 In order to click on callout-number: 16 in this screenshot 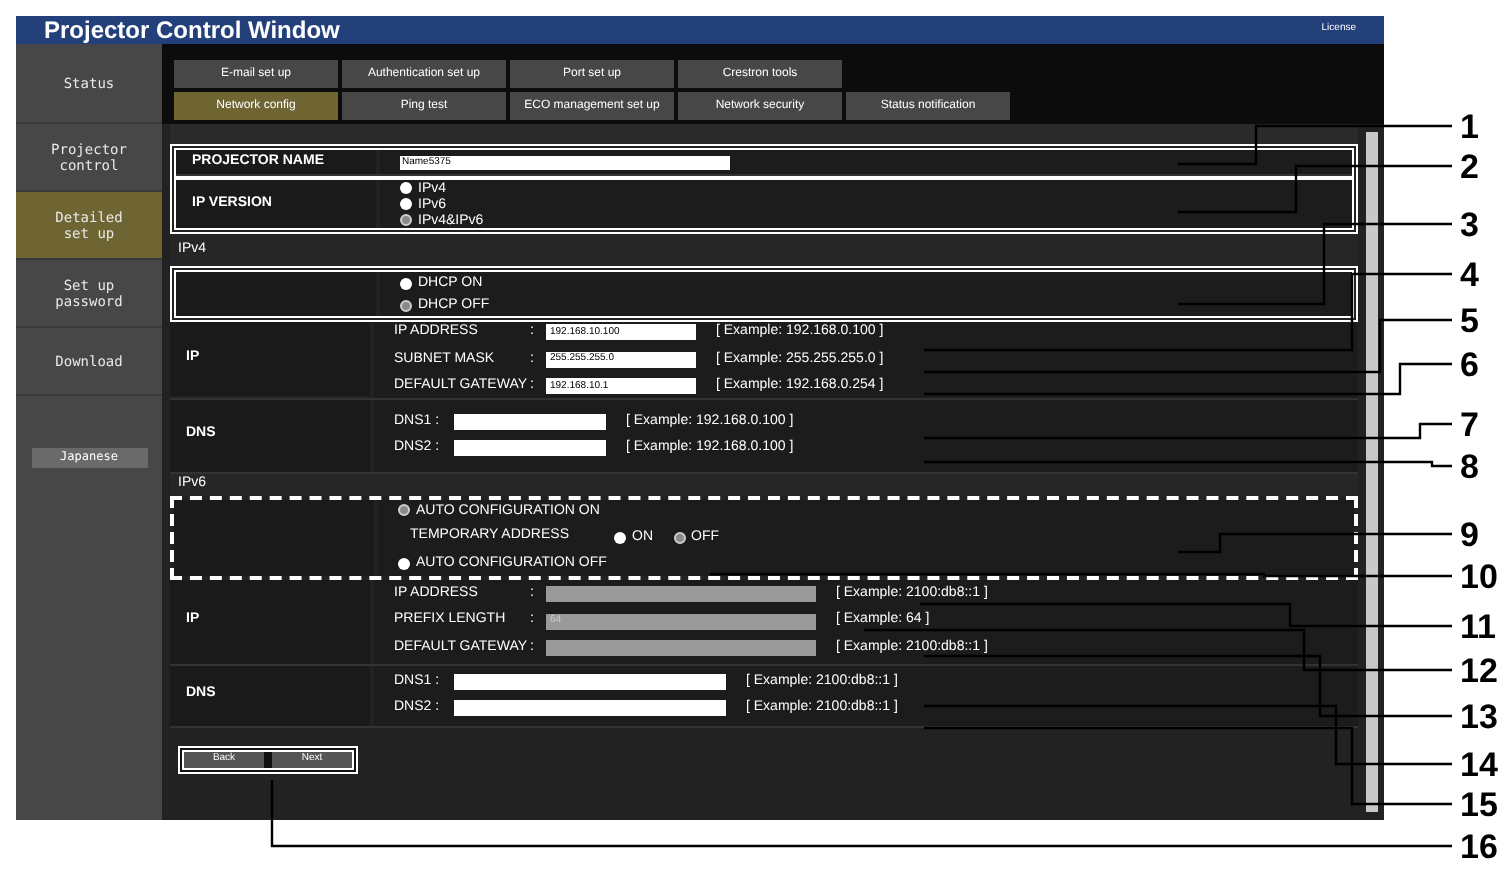, I will do `click(1479, 847)`.